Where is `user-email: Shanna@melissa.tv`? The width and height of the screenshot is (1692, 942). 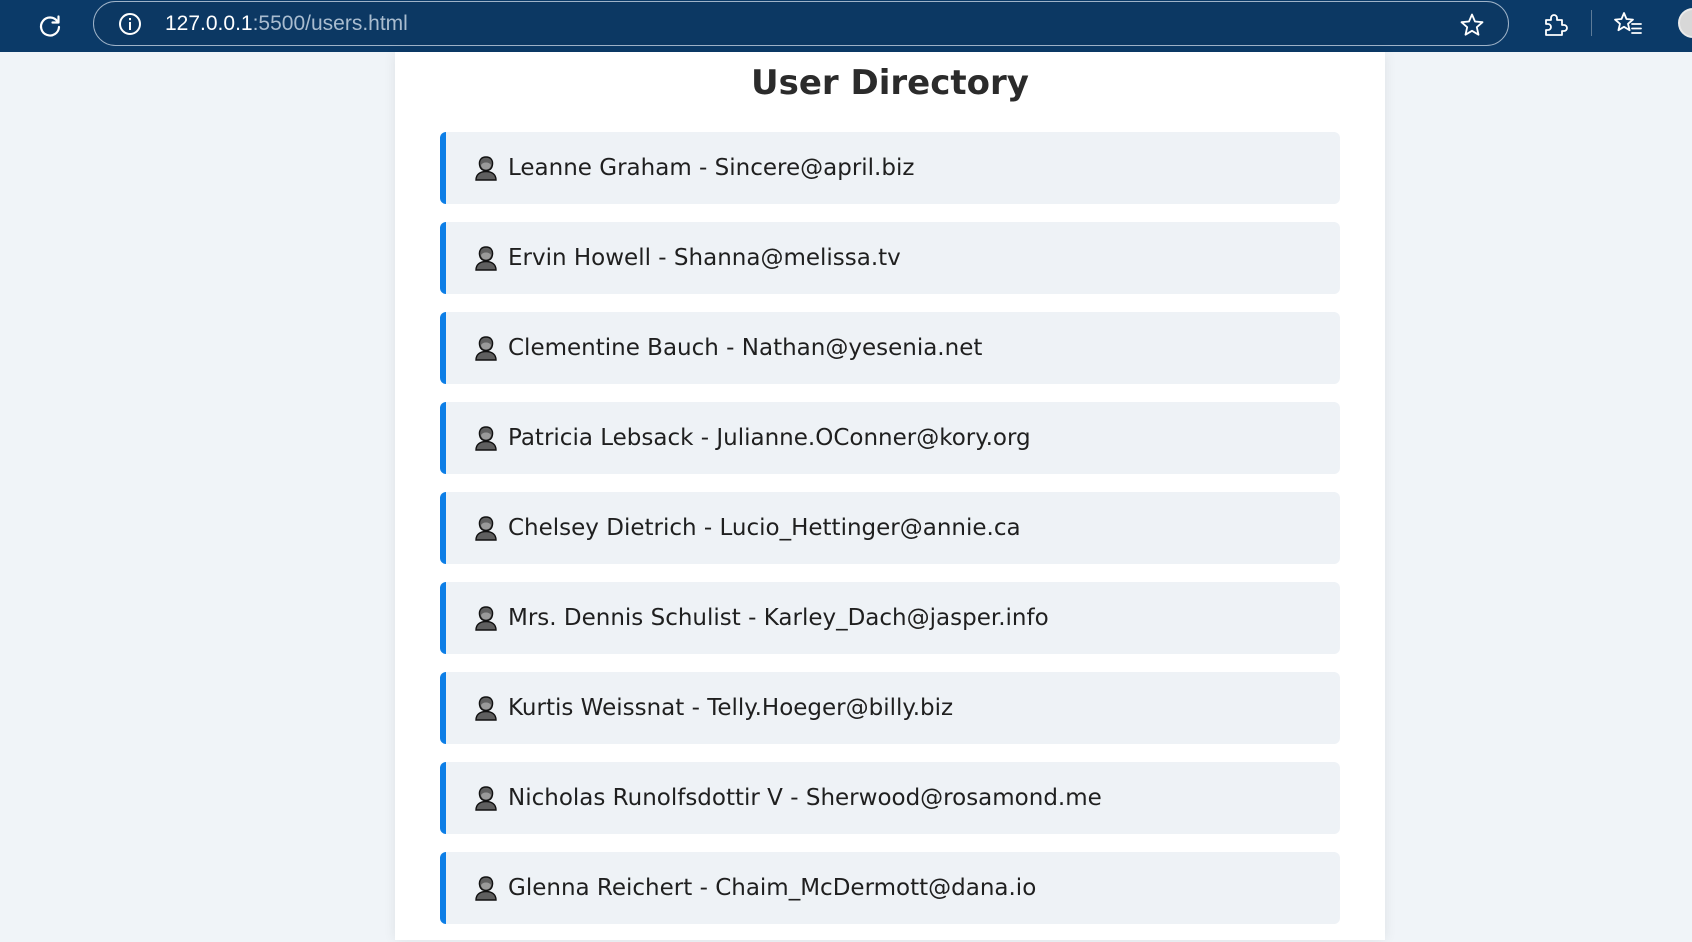 user-email: Shanna@melissa.tv is located at coordinates (787, 258).